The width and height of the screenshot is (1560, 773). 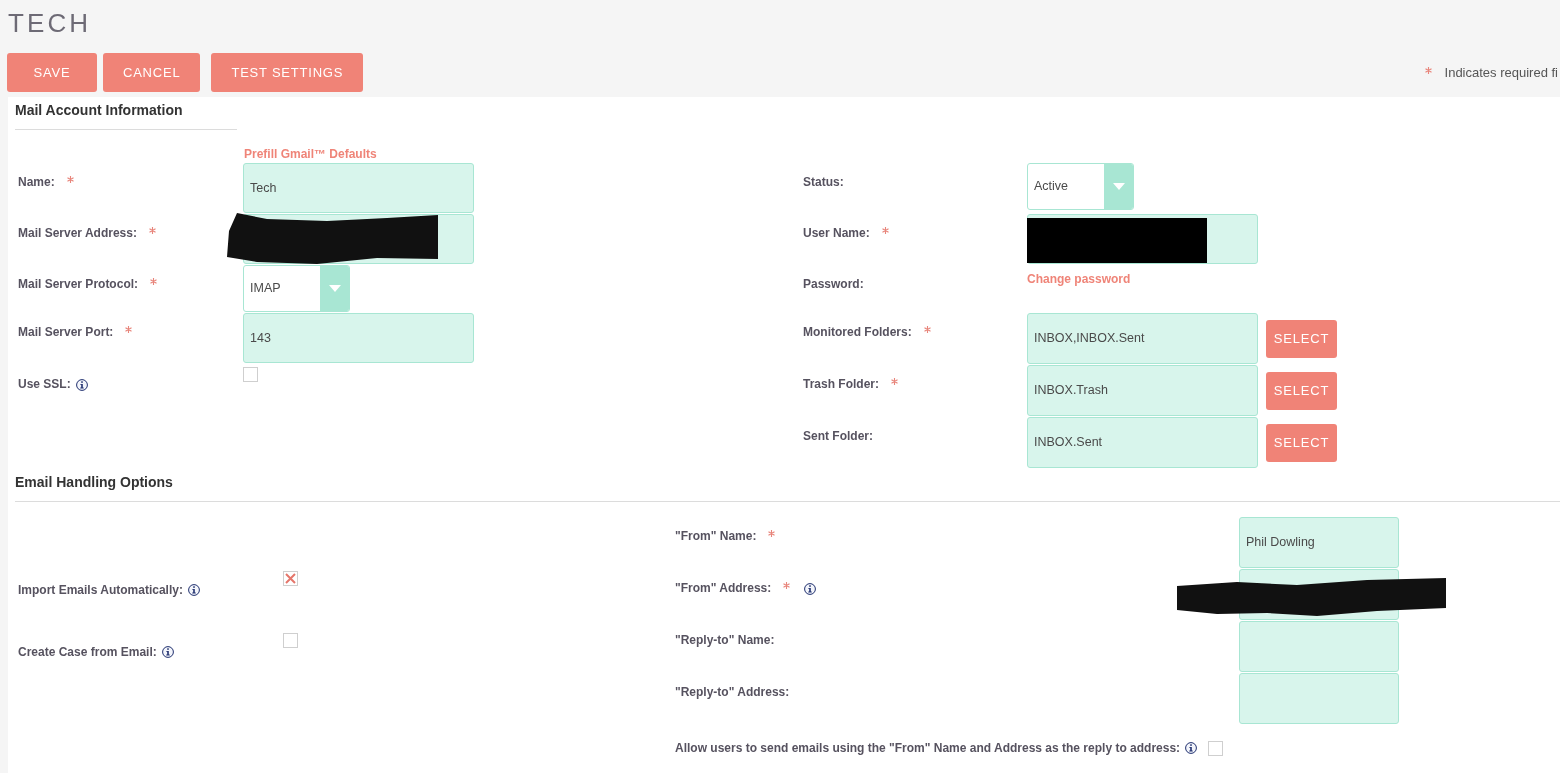 I want to click on option-label: Import Emails Automatically:, so click(x=100, y=590).